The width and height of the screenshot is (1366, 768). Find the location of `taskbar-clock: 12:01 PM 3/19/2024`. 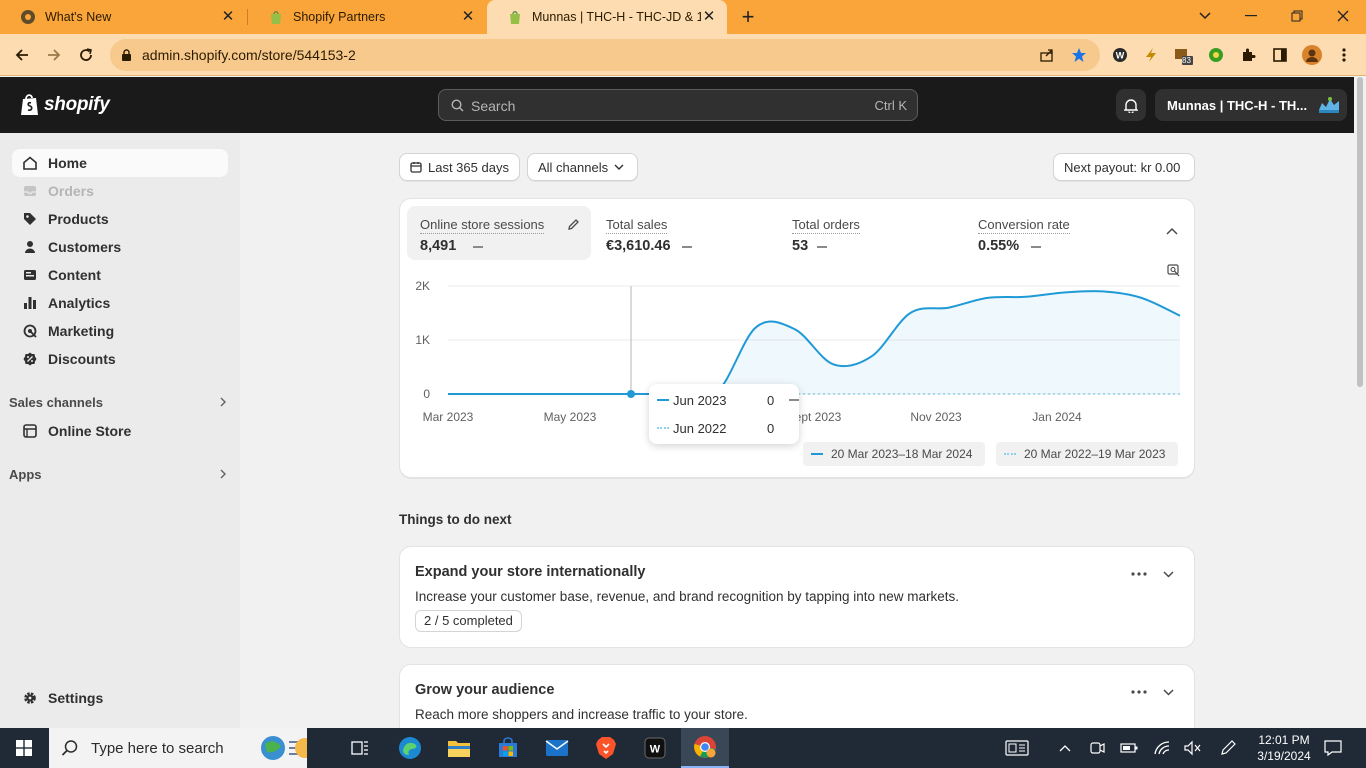

taskbar-clock: 12:01 PM 3/19/2024 is located at coordinates (1284, 748).